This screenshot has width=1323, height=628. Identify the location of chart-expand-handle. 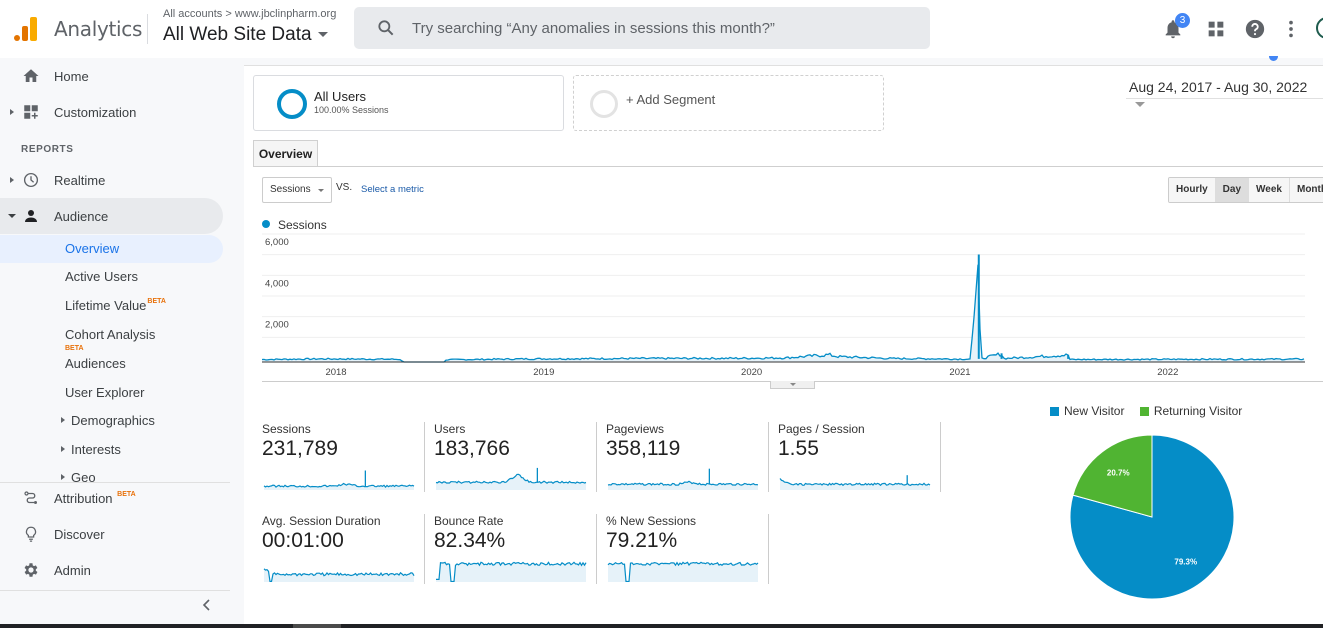
(792, 385).